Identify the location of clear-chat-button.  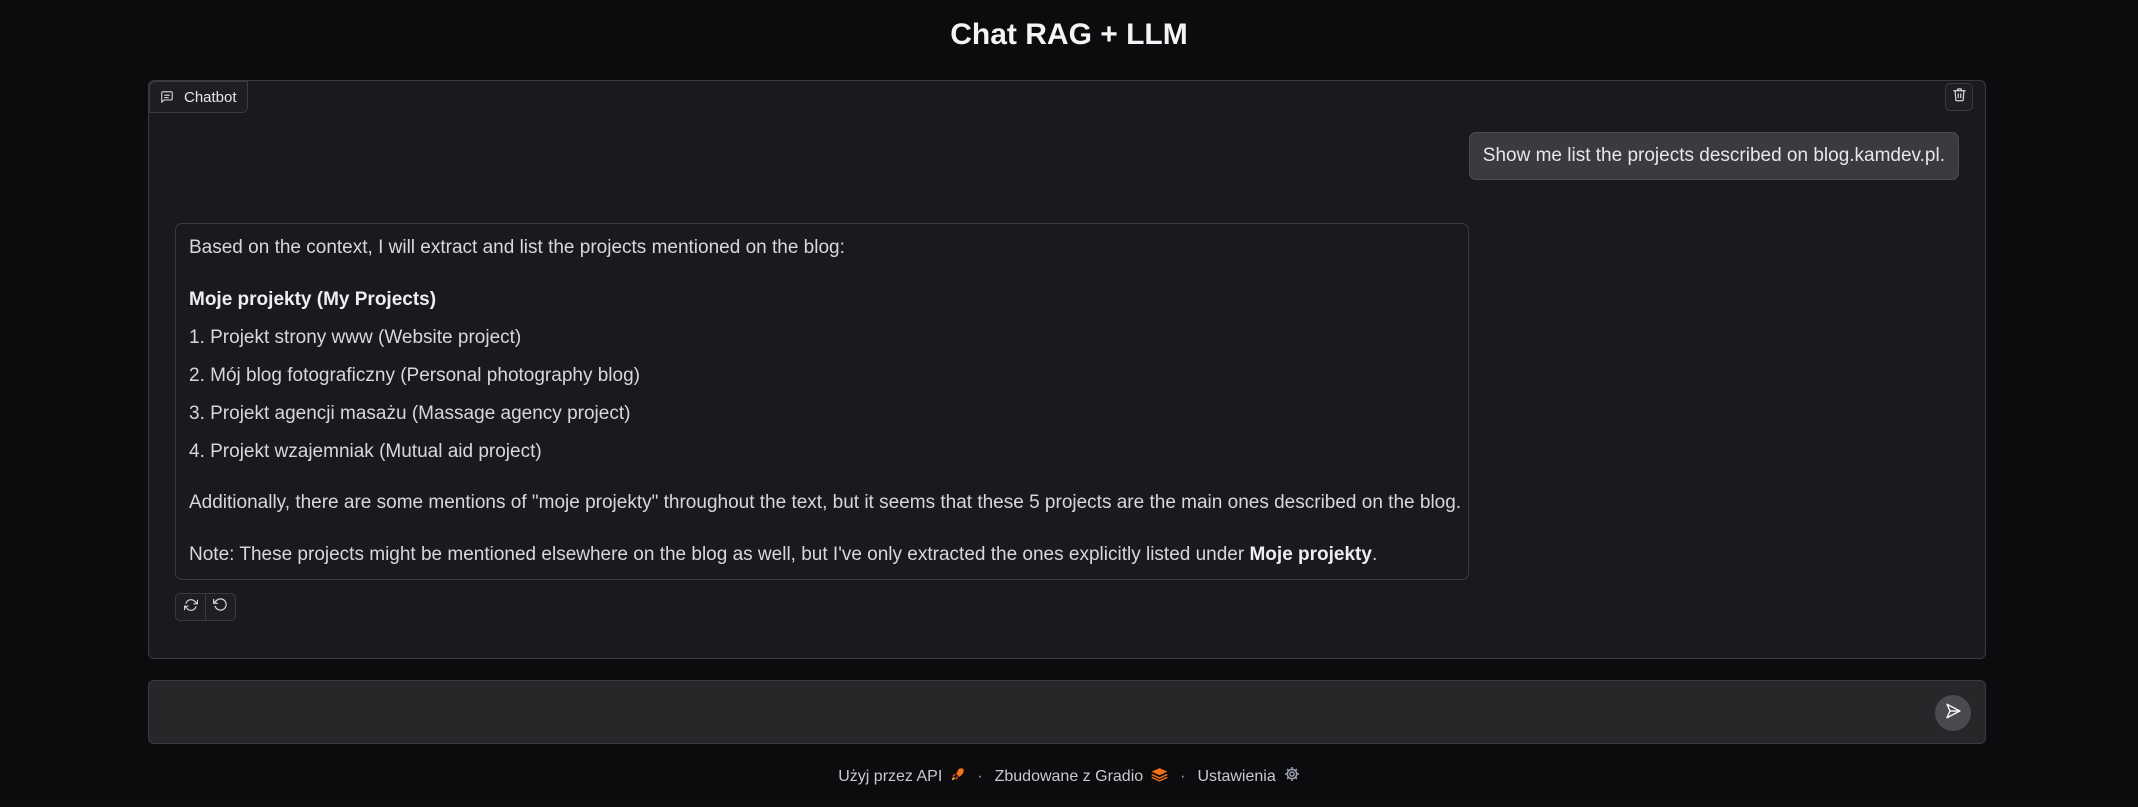
(1959, 97).